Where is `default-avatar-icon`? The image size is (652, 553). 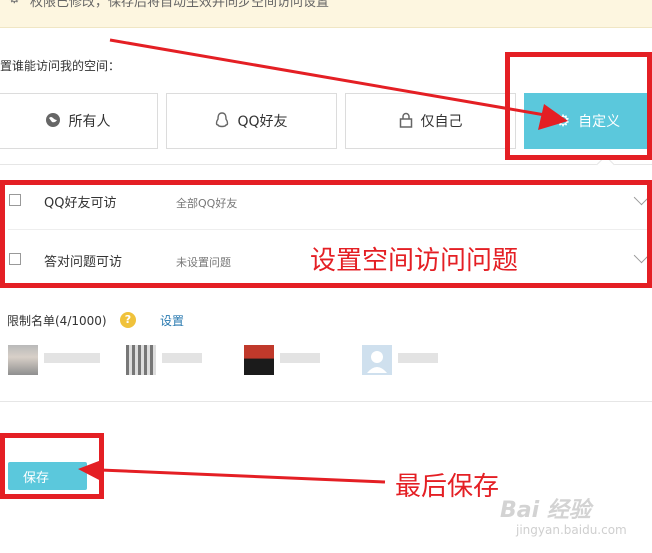
default-avatar-icon is located at coordinates (377, 362).